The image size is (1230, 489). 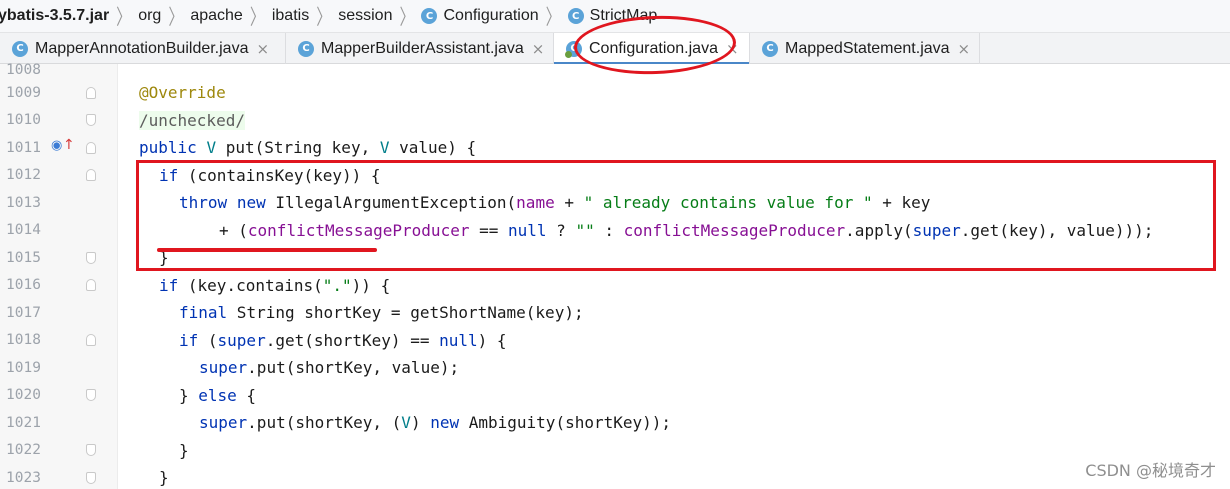 I want to click on line-number: 1018, so click(x=23, y=340).